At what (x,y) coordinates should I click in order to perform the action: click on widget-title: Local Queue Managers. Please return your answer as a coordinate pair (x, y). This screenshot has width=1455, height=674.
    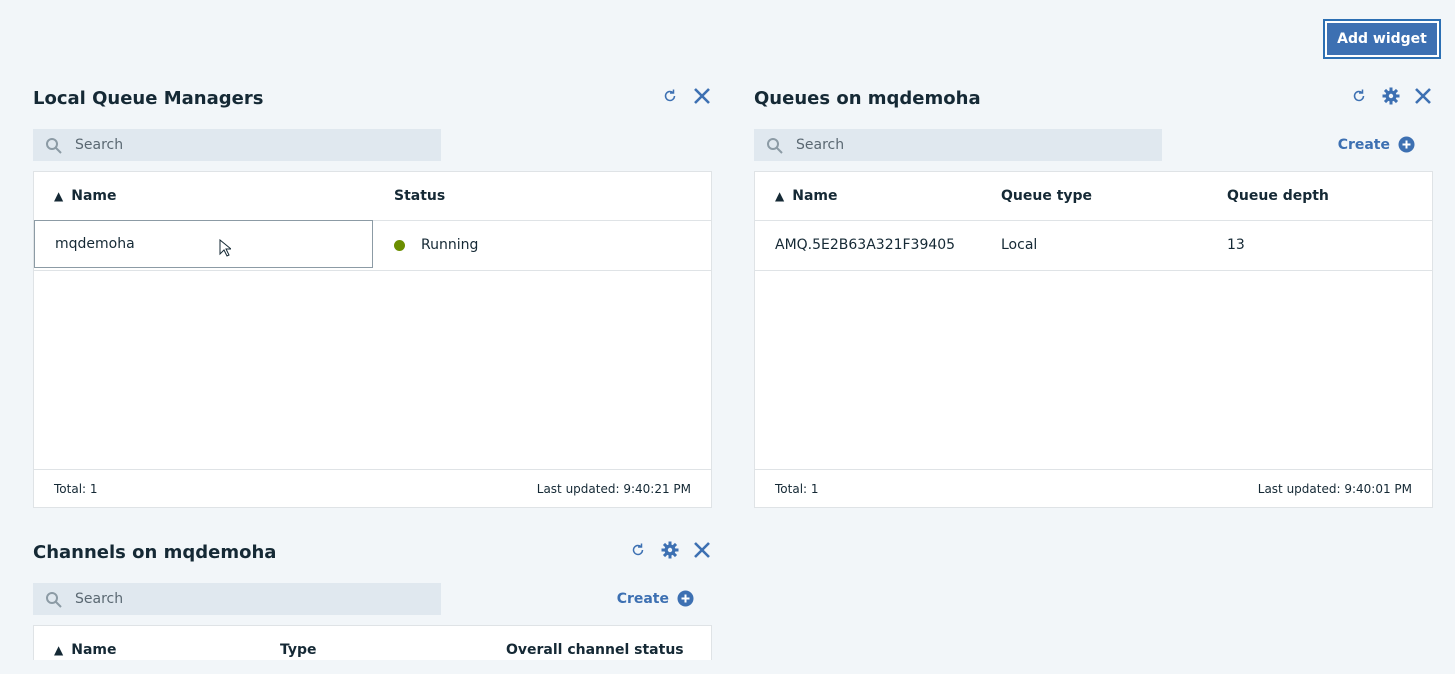
    Looking at the image, I should click on (148, 98).